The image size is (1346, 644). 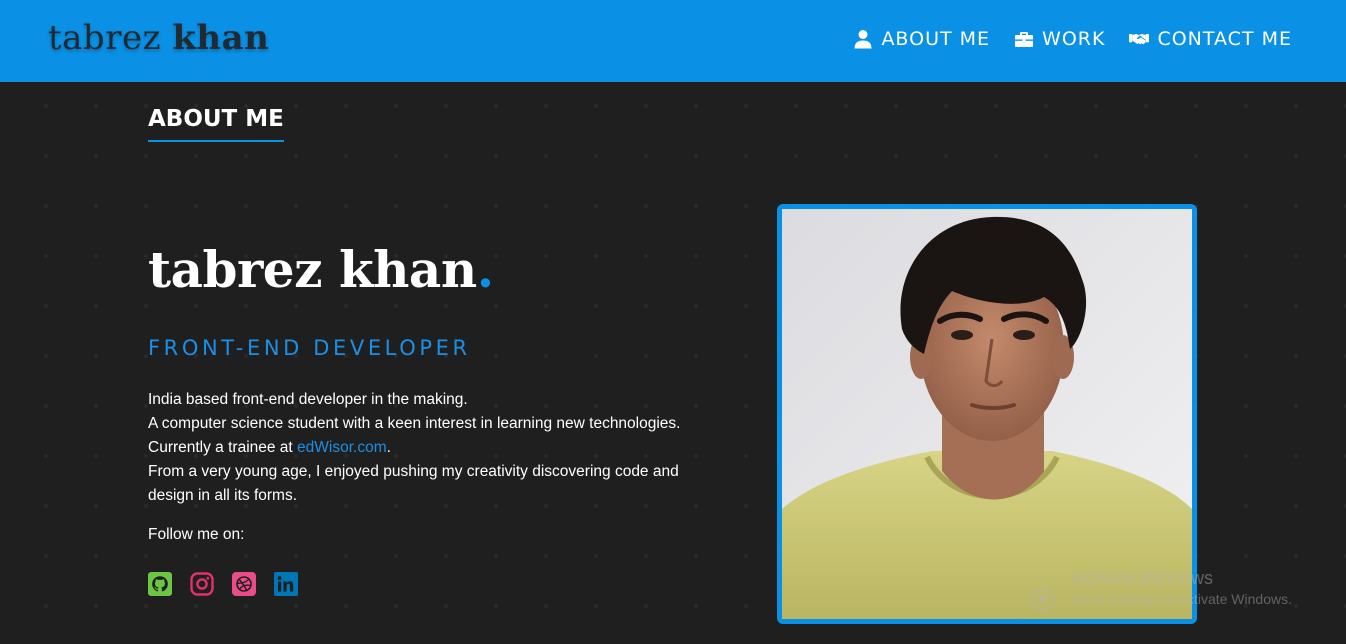 I want to click on main-nav: ABOUT ME WORK CONTACT ME, so click(x=1072, y=39).